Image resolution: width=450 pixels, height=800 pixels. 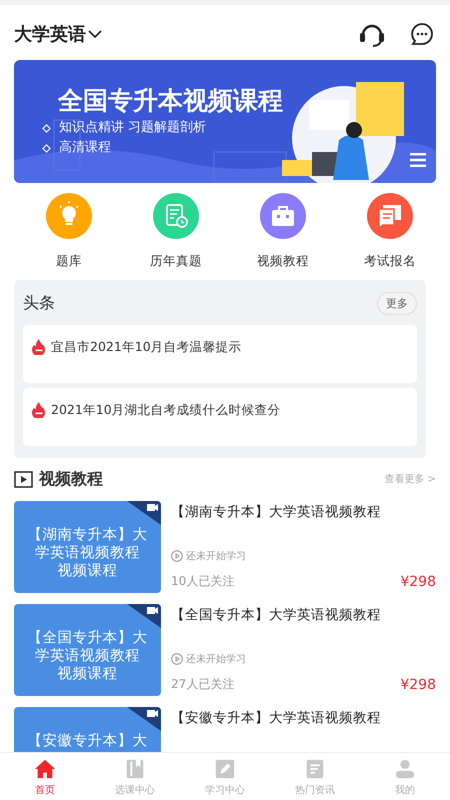 What do you see at coordinates (303, 718) in the screenshot?
I see `course-title: 【安徽专升本】大学英语视频教程` at bounding box center [303, 718].